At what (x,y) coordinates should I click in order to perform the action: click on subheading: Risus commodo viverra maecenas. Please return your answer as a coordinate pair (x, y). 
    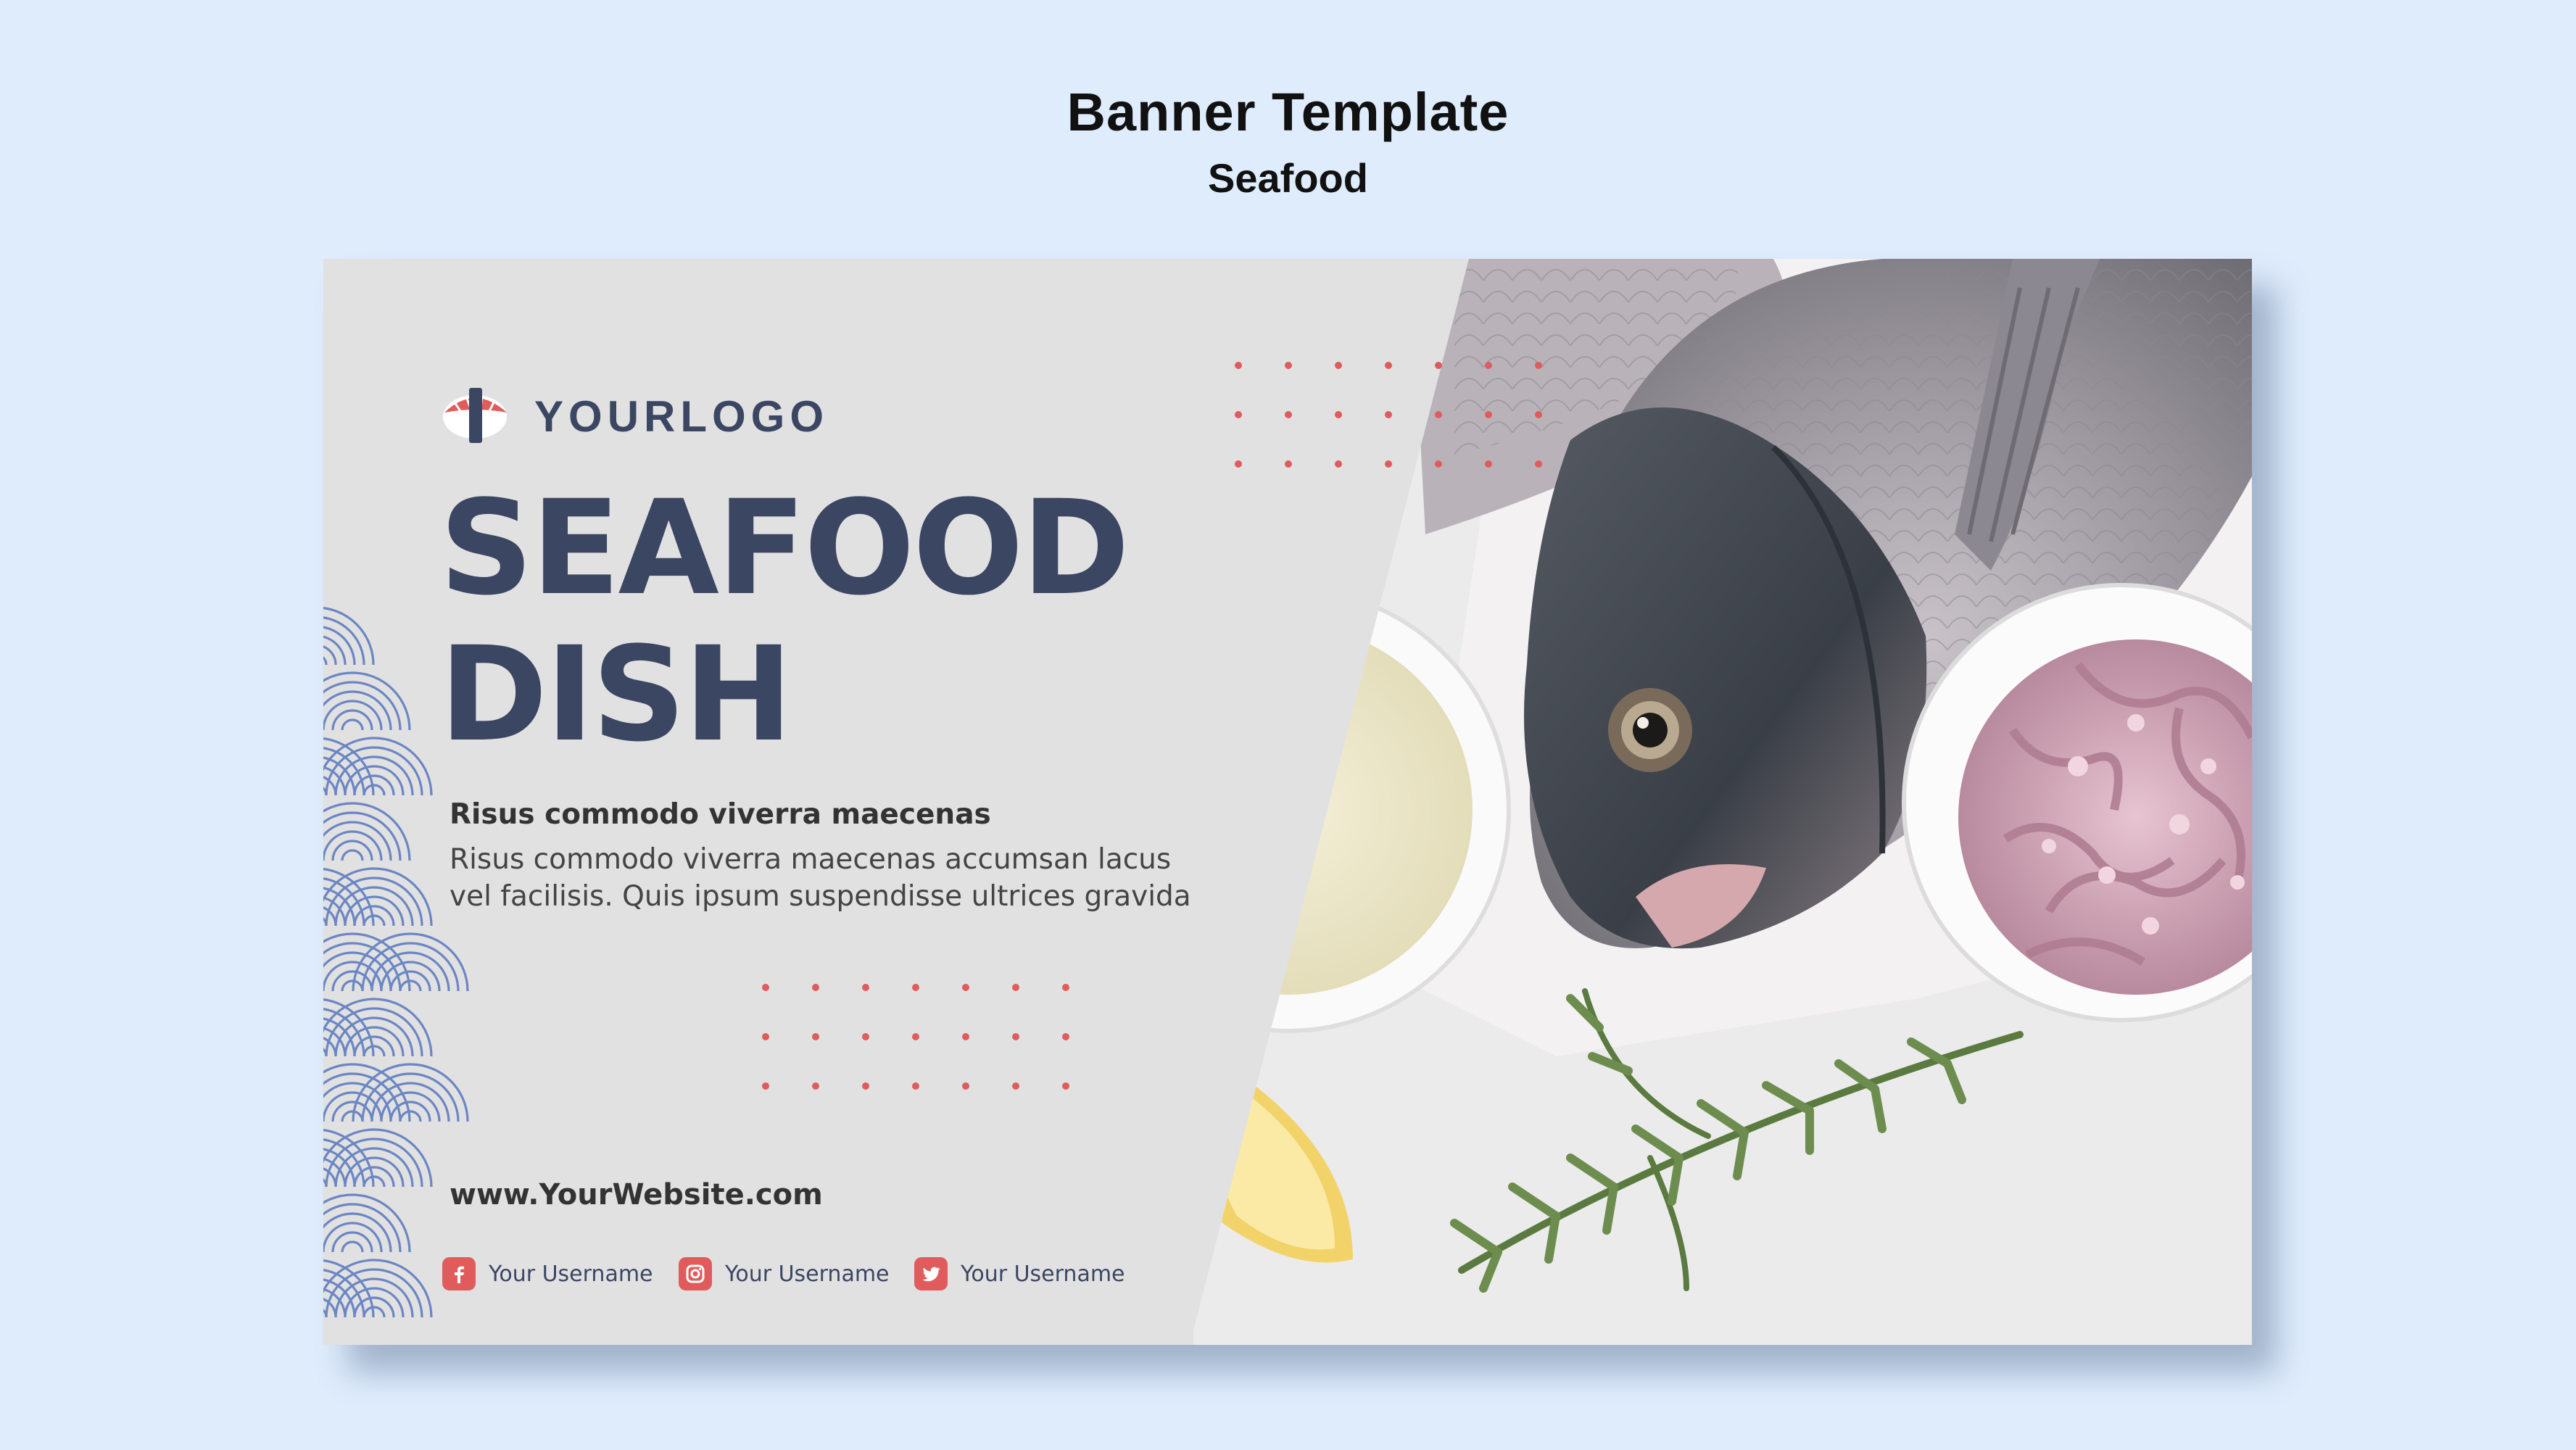
    Looking at the image, I should click on (721, 814).